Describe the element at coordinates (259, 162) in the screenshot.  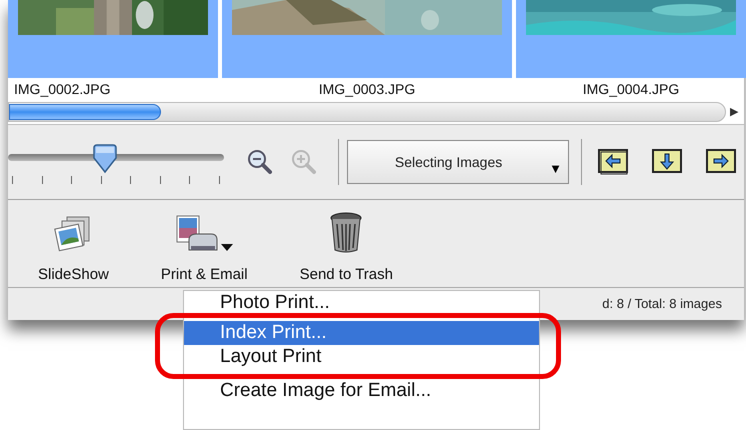
I see `zoom-out-icon` at that location.